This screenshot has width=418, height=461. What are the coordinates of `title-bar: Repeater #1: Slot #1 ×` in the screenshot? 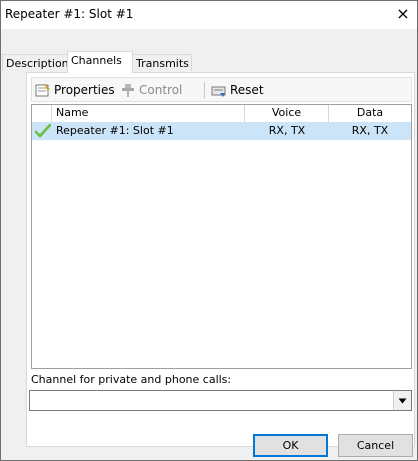 It's located at (209, 15).